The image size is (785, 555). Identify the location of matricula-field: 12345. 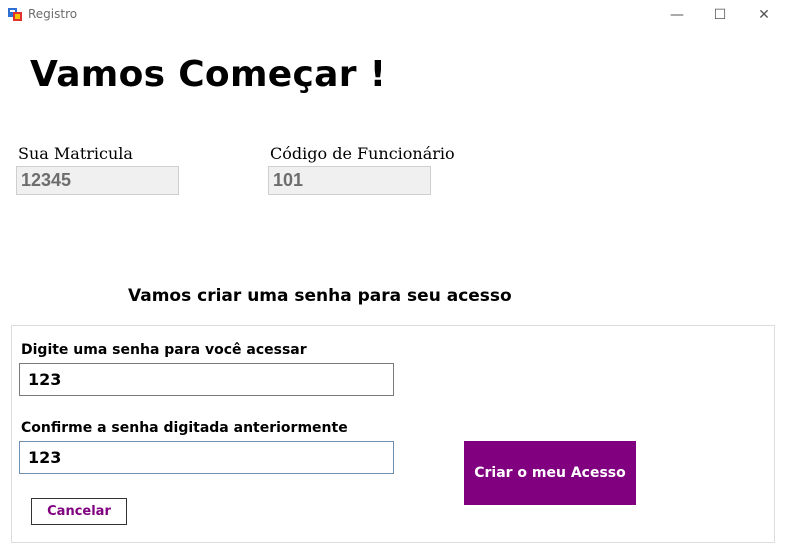
(97, 180).